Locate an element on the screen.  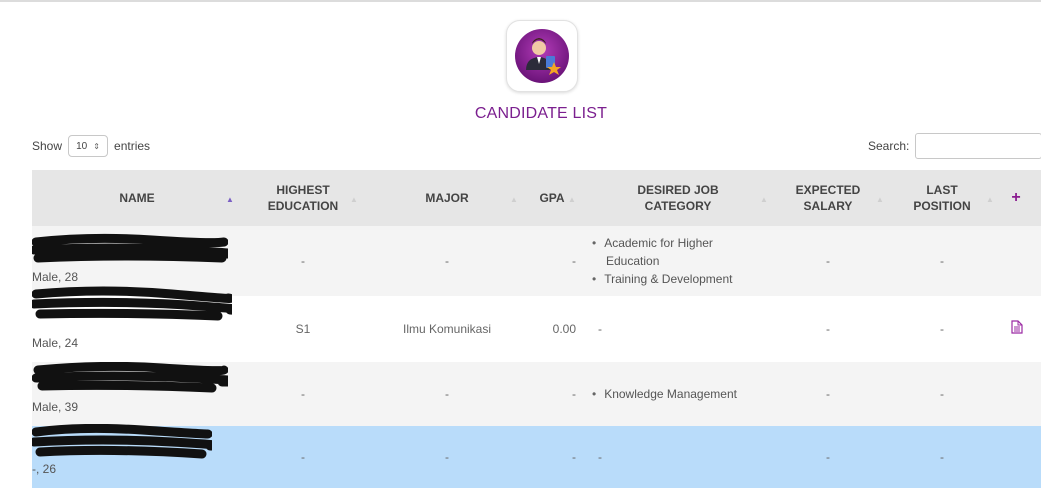
entries-value: 10 is located at coordinates (82, 146).